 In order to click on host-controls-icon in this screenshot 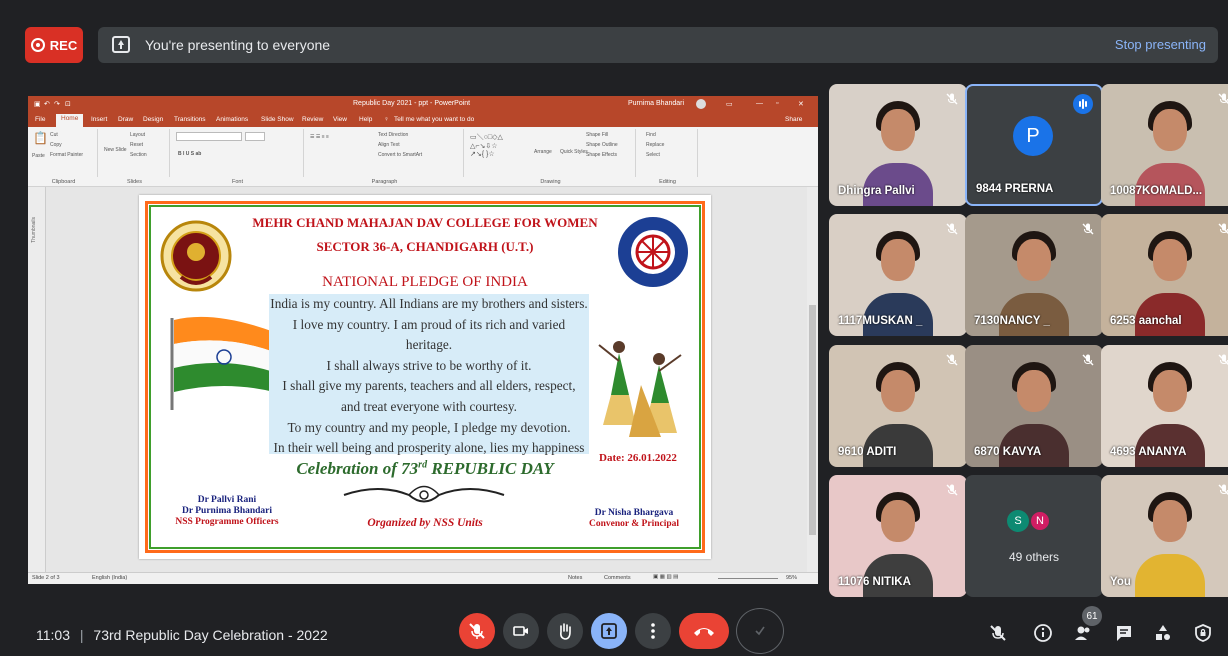, I will do `click(1203, 635)`.